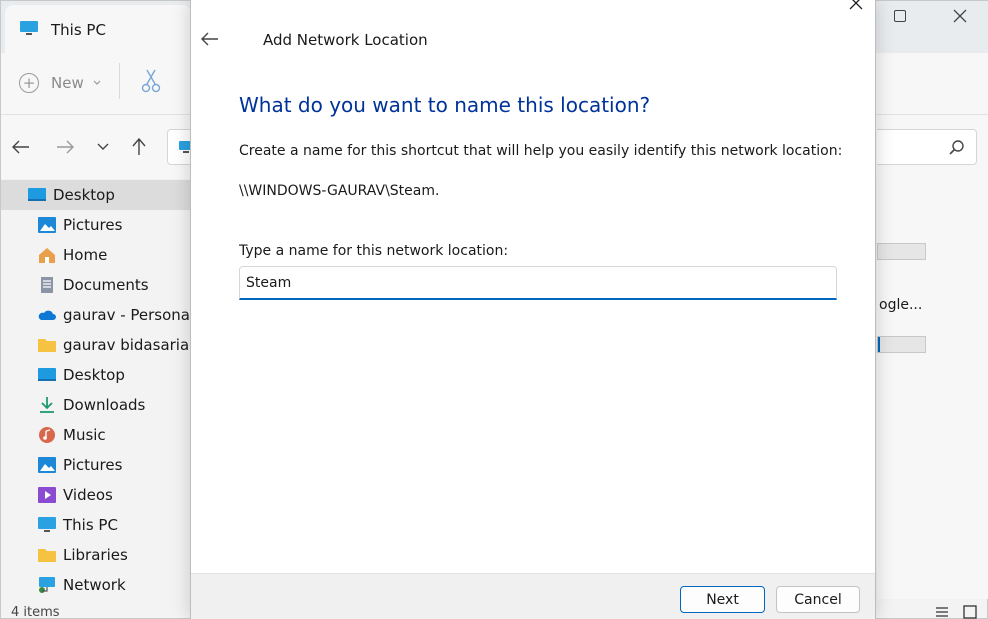 The width and height of the screenshot is (988, 619). I want to click on sidebar-item-libraries: Libraries, so click(96, 555).